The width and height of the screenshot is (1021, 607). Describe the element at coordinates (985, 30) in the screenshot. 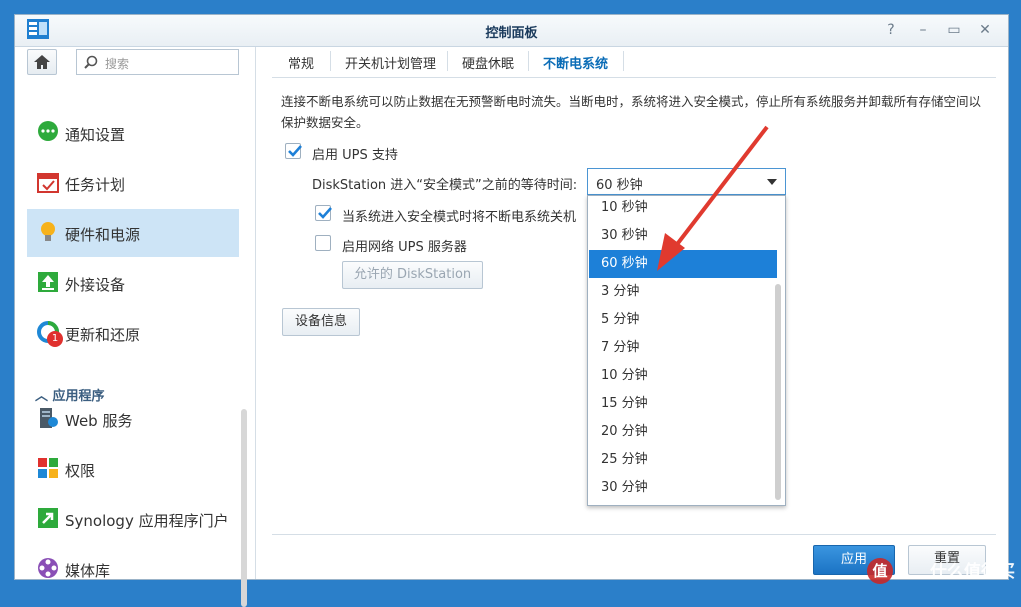

I see `close-icon: ✕` at that location.